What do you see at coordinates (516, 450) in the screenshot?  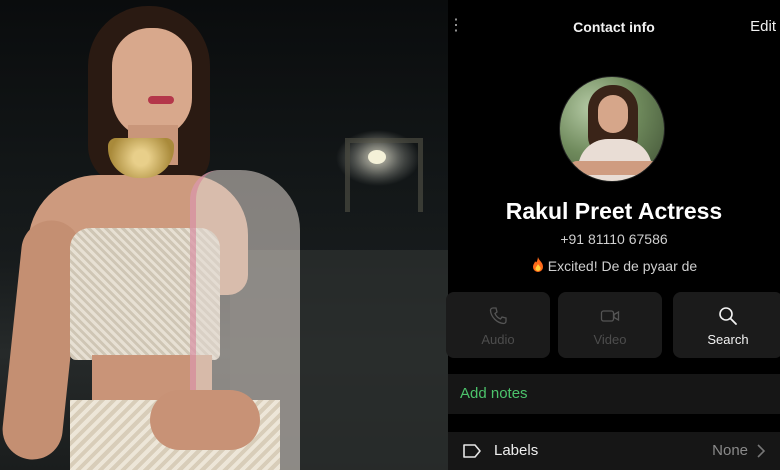 I see `labels-label: Labels` at bounding box center [516, 450].